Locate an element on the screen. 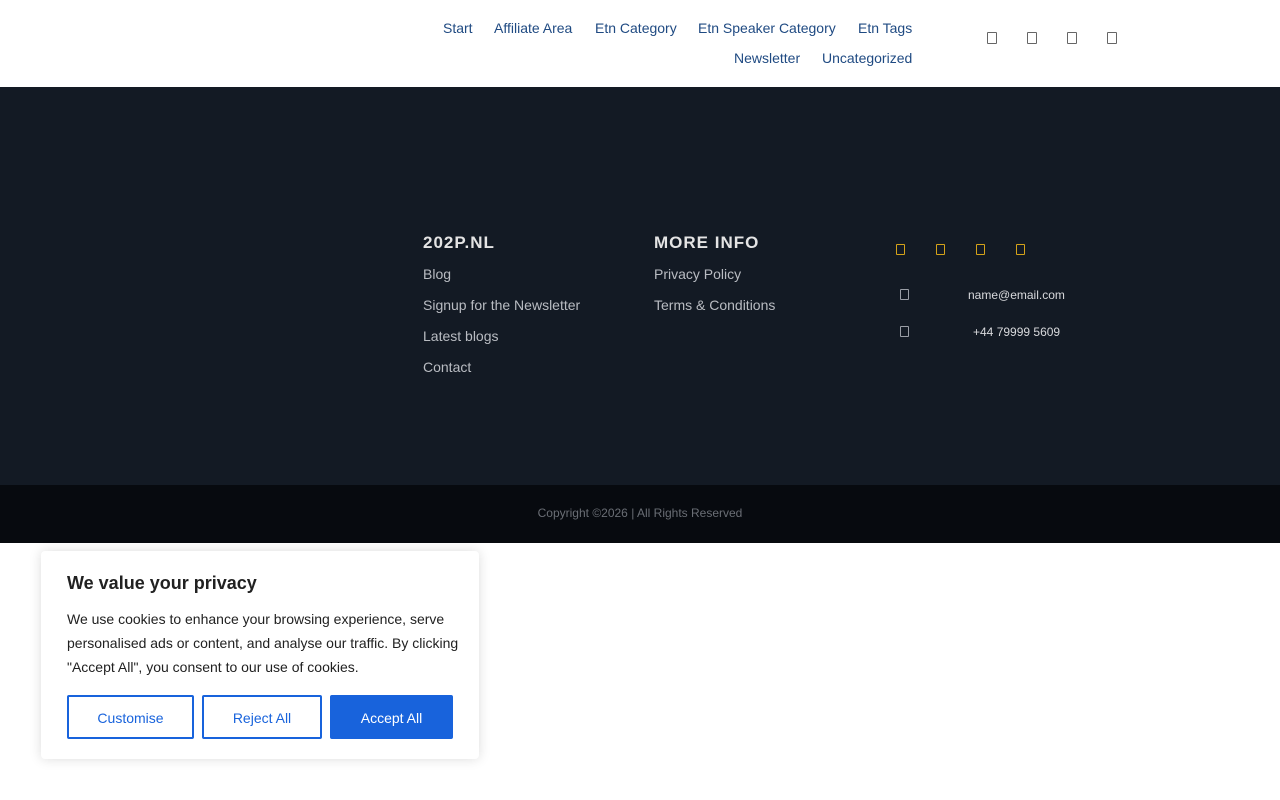 Image resolution: width=1280 pixels, height=800 pixels. search-icon is located at coordinates (992, 38).